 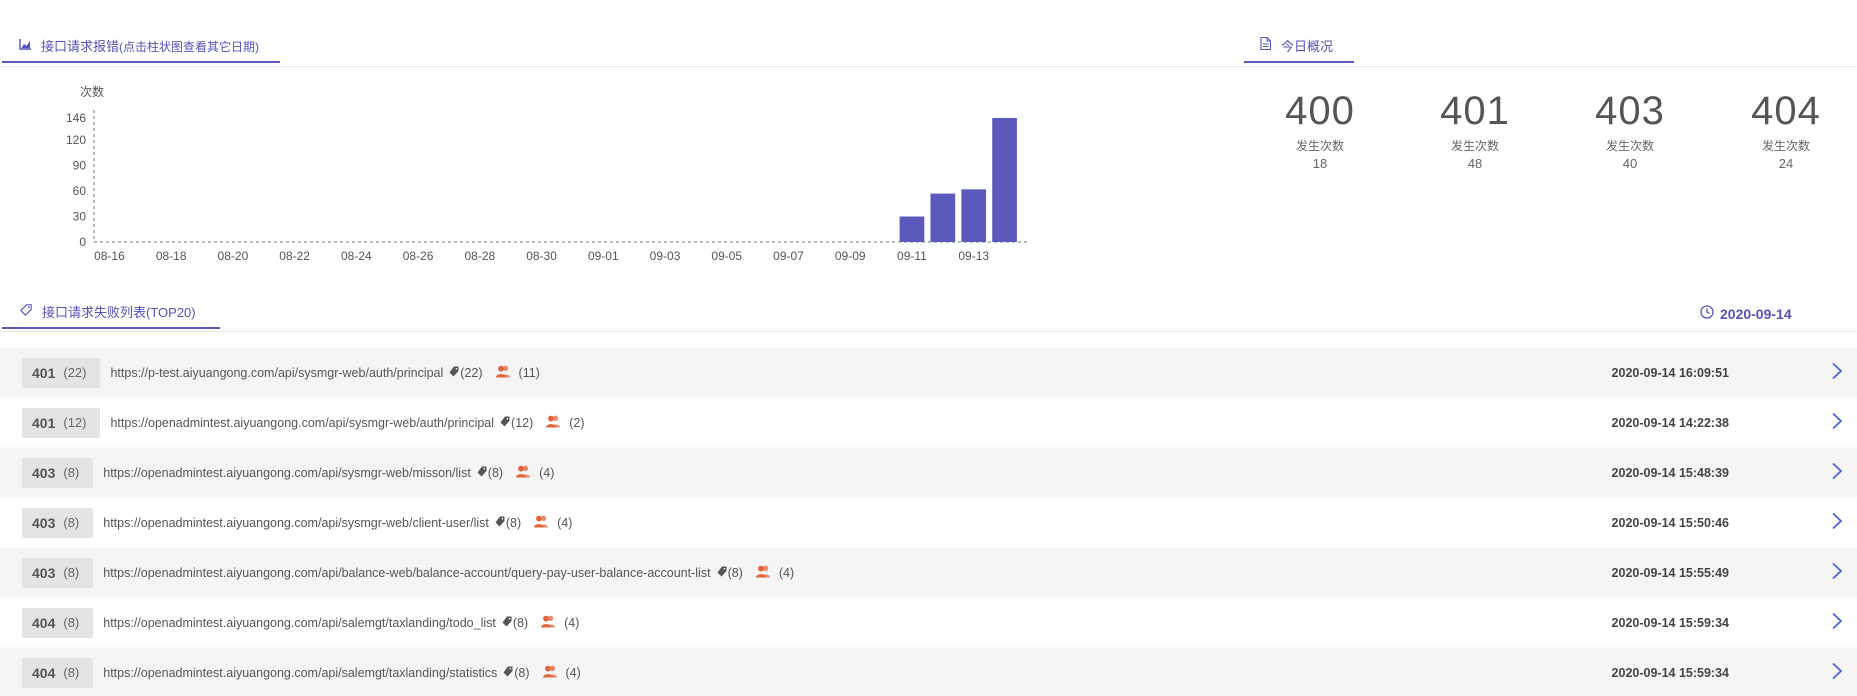 I want to click on stat-count: 18, so click(x=1320, y=163).